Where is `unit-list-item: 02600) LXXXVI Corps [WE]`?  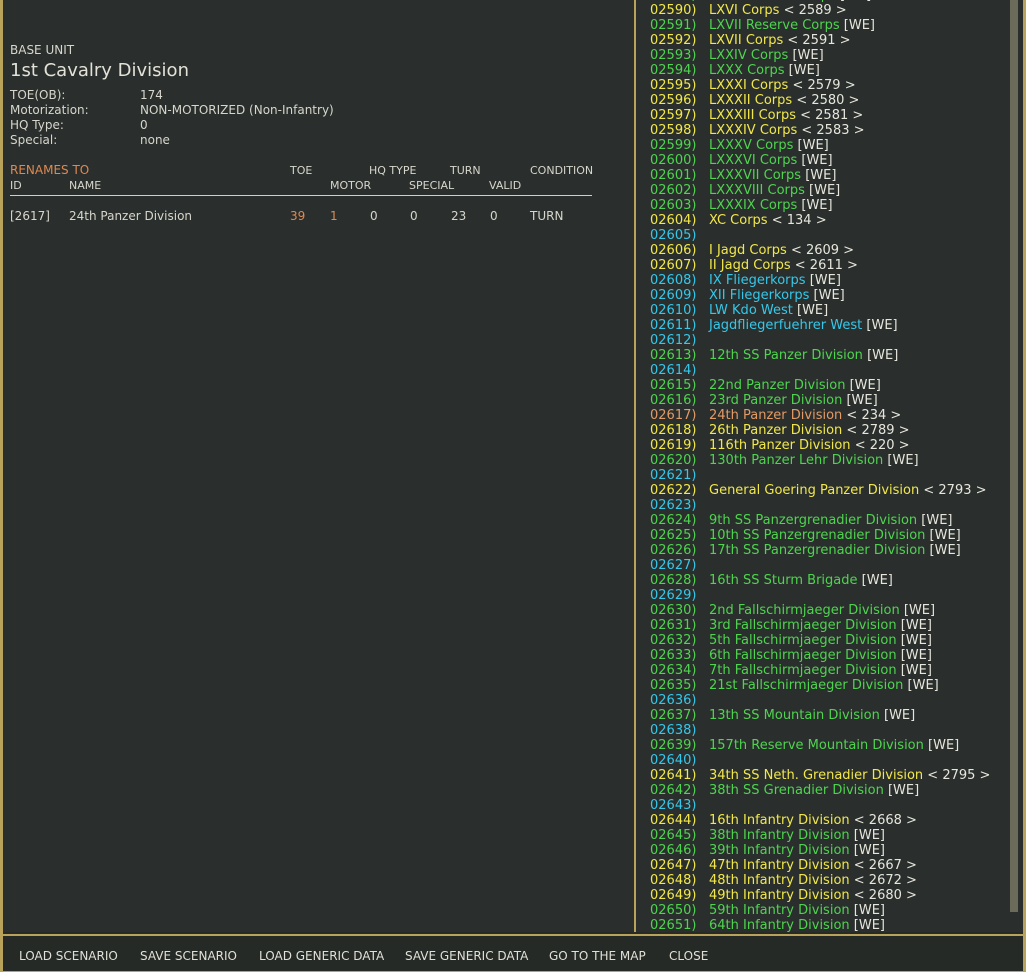 unit-list-item: 02600) LXXXVI Corps [WE] is located at coordinates (741, 160).